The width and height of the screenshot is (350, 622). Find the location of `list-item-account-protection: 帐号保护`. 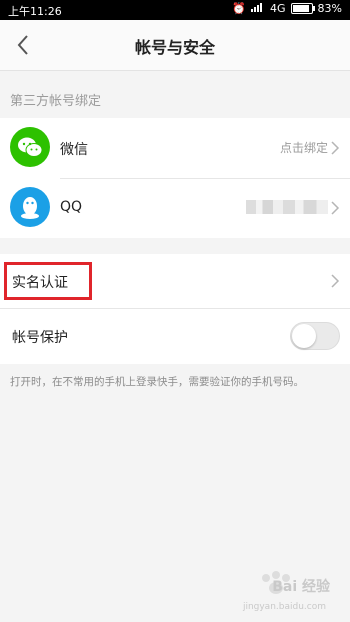

list-item-account-protection: 帐号保护 is located at coordinates (175, 336).